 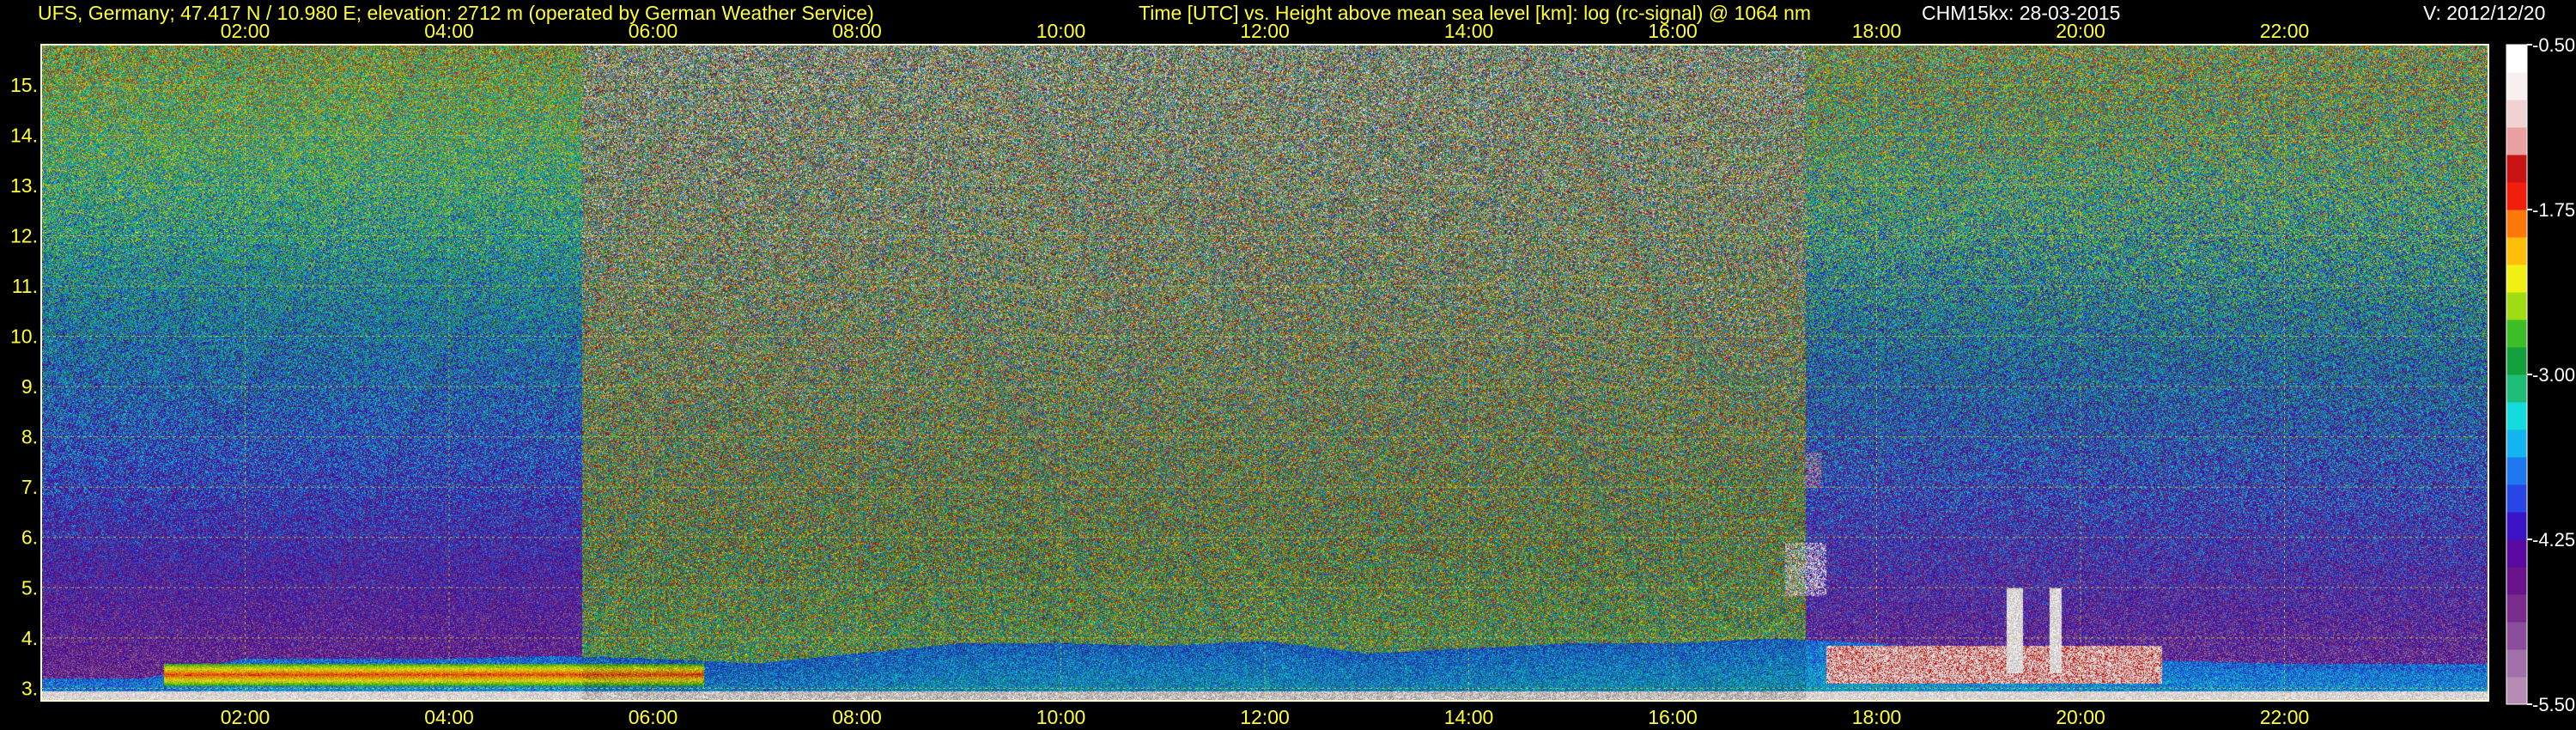 What do you see at coordinates (2080, 31) in the screenshot?
I see `x-tick-label-top: 20:00` at bounding box center [2080, 31].